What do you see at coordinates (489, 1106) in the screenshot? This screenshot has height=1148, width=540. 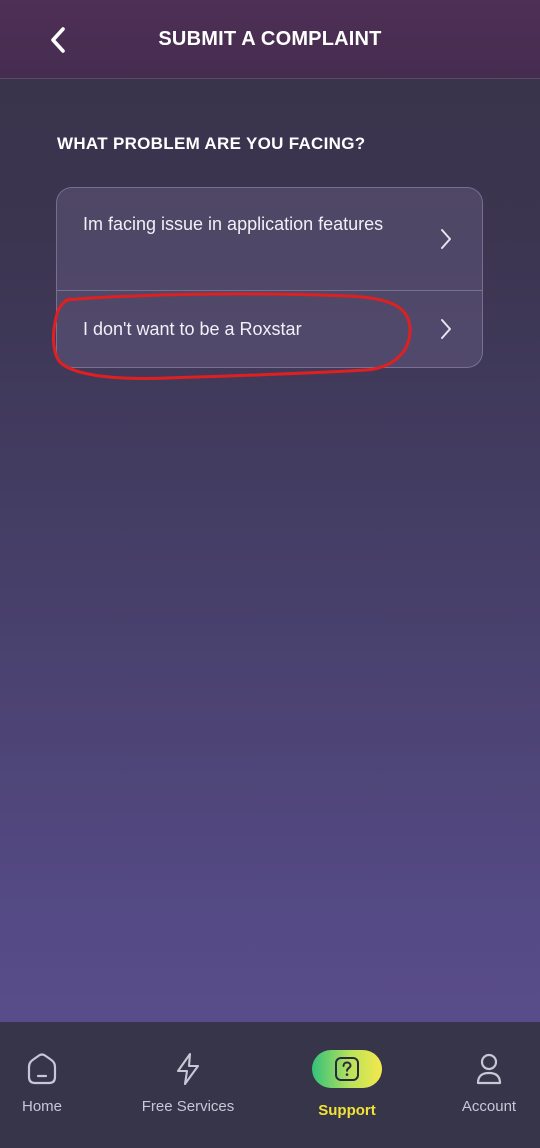 I see `nav-label: Account` at bounding box center [489, 1106].